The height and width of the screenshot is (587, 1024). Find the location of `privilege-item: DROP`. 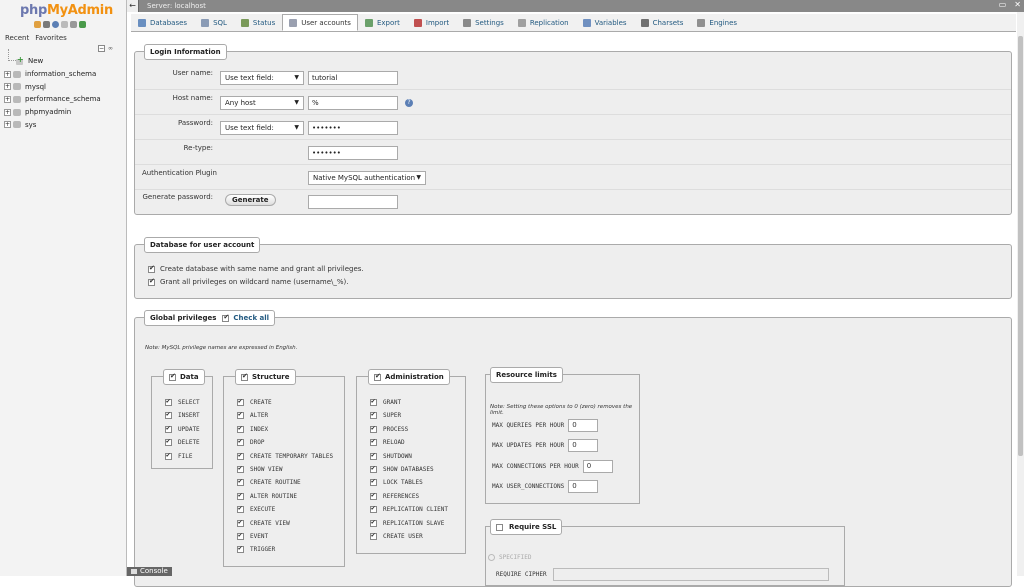

privilege-item: DROP is located at coordinates (250, 442).